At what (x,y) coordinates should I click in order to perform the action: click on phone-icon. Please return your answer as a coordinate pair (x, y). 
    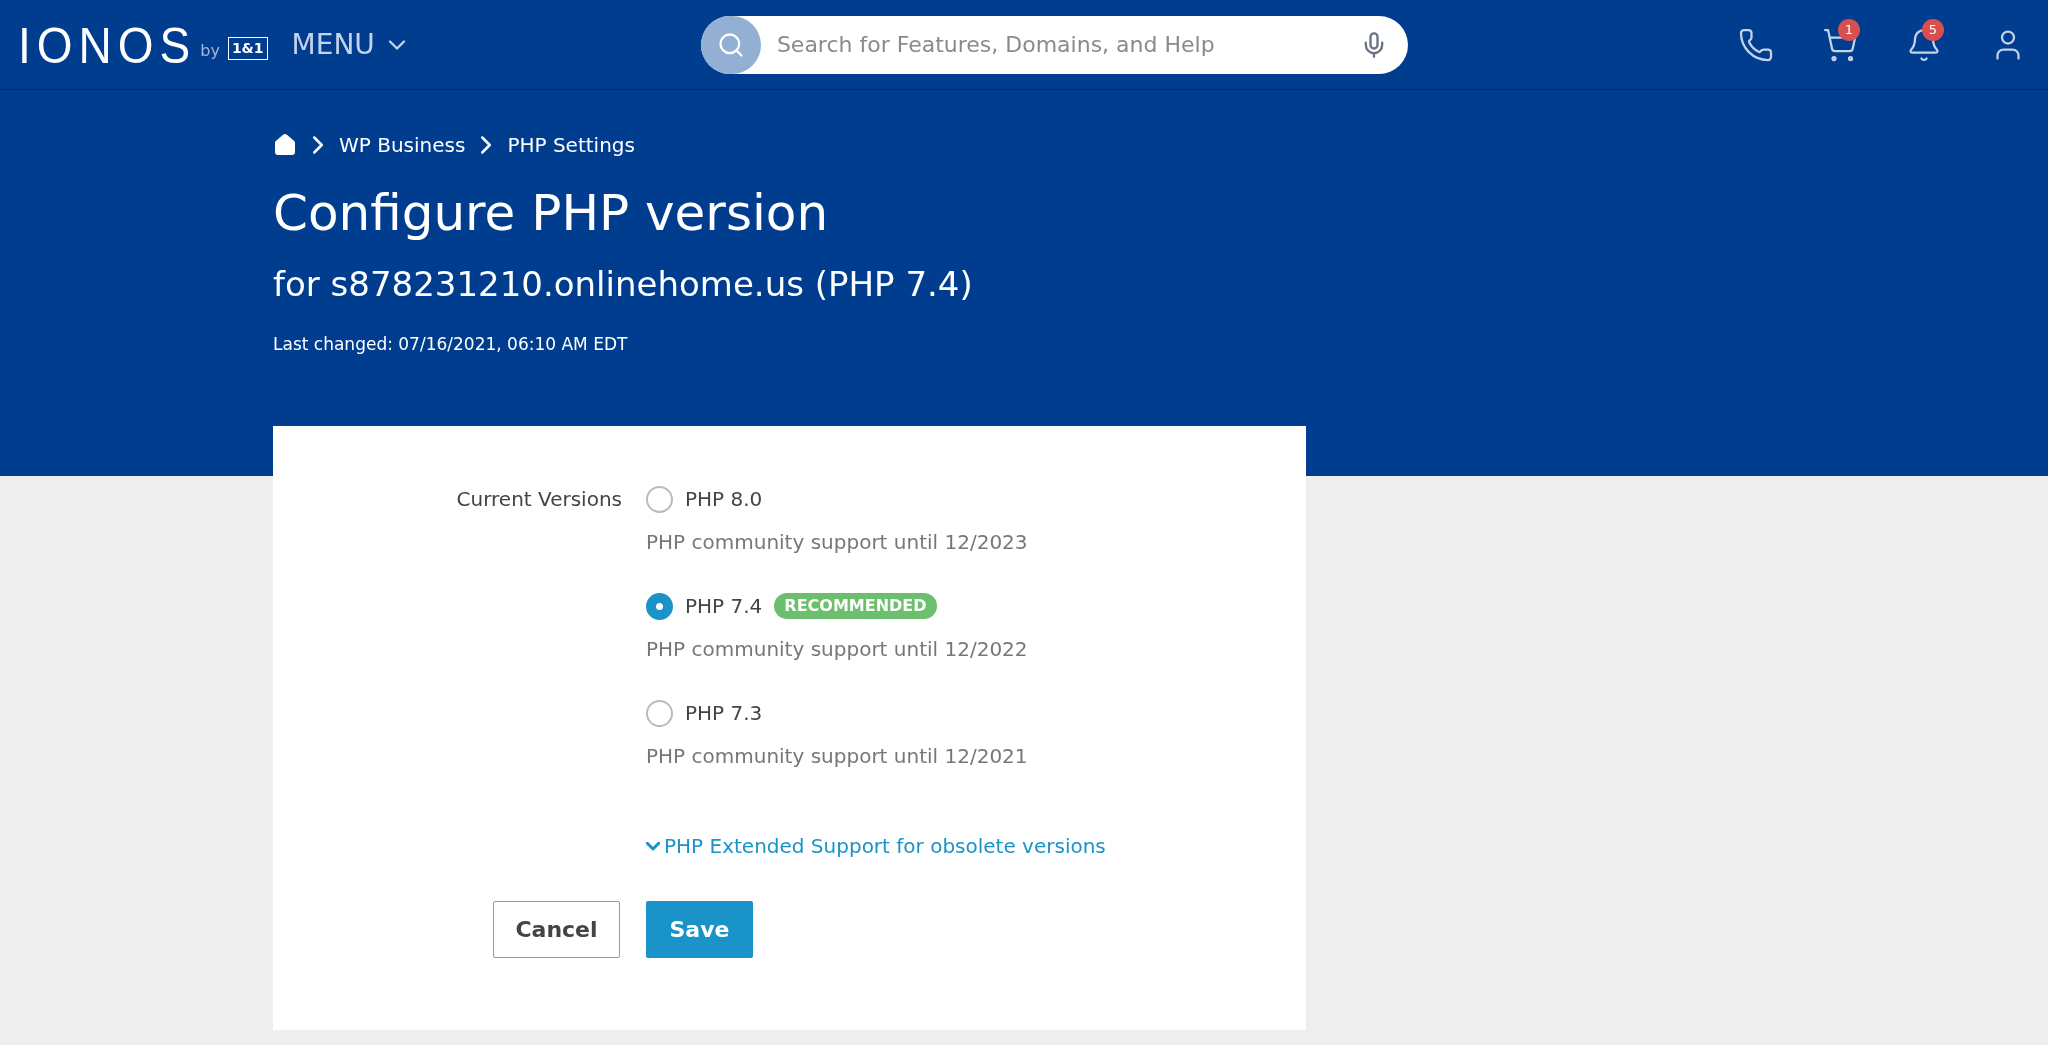
    Looking at the image, I should click on (1756, 44).